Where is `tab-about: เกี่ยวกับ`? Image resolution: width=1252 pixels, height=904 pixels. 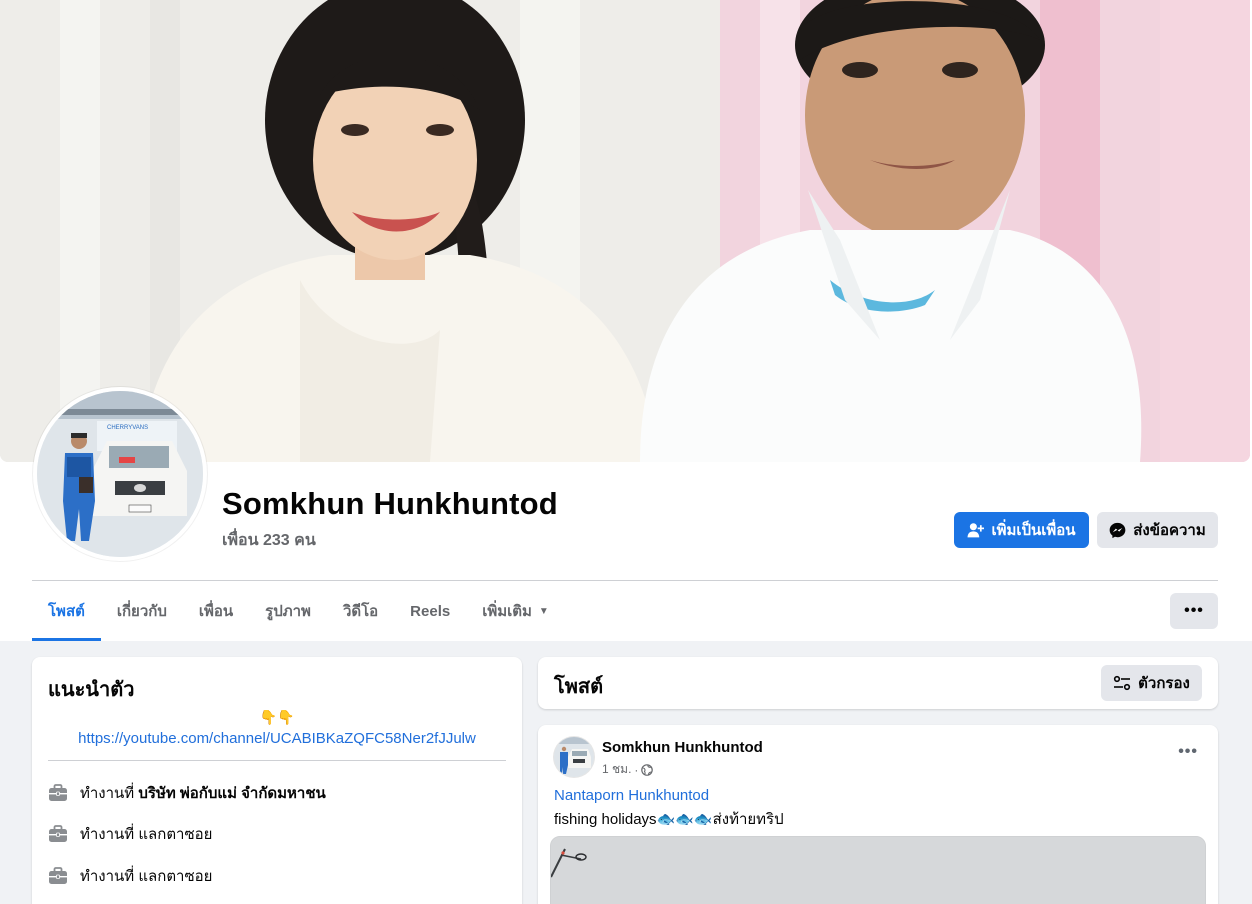
tab-about: เกี่ยวกับ is located at coordinates (142, 611).